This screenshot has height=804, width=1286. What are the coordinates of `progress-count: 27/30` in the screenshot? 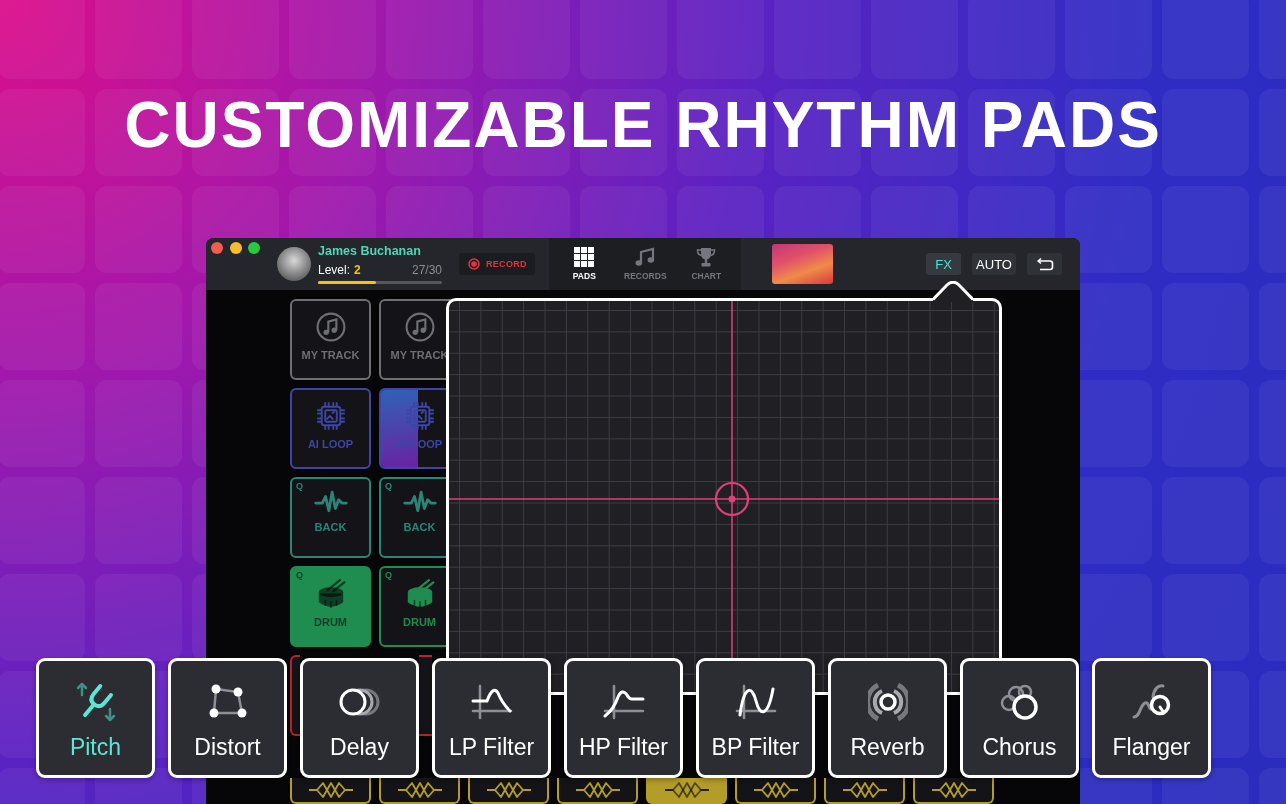 It's located at (426, 270).